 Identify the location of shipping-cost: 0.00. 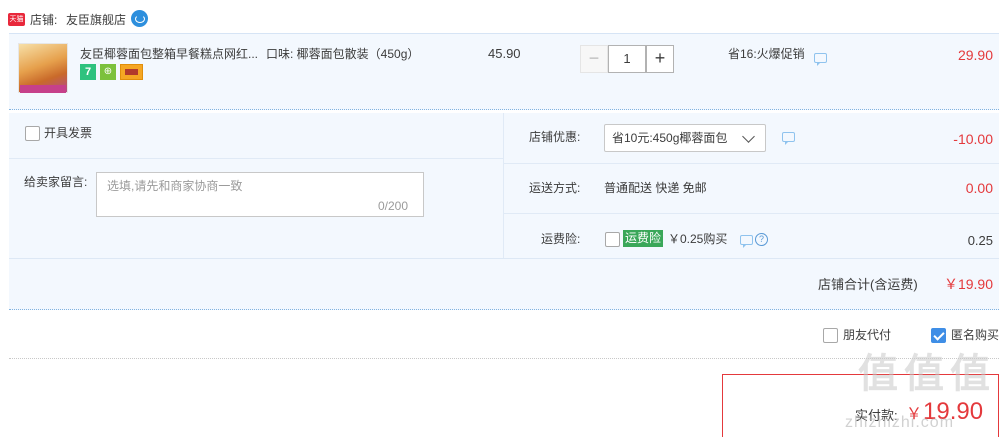
(979, 188).